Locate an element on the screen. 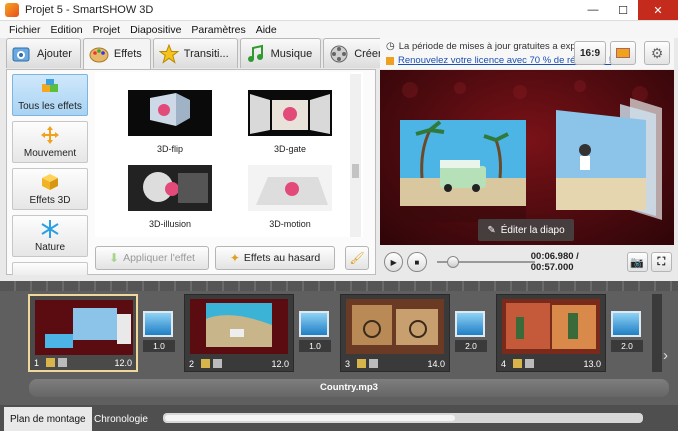 The width and height of the screenshot is (678, 431). category-nature: Nature is located at coordinates (50, 236).